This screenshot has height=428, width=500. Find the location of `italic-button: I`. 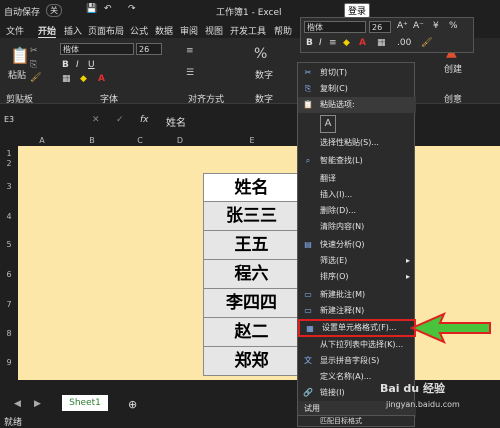

italic-button: I is located at coordinates (77, 65).